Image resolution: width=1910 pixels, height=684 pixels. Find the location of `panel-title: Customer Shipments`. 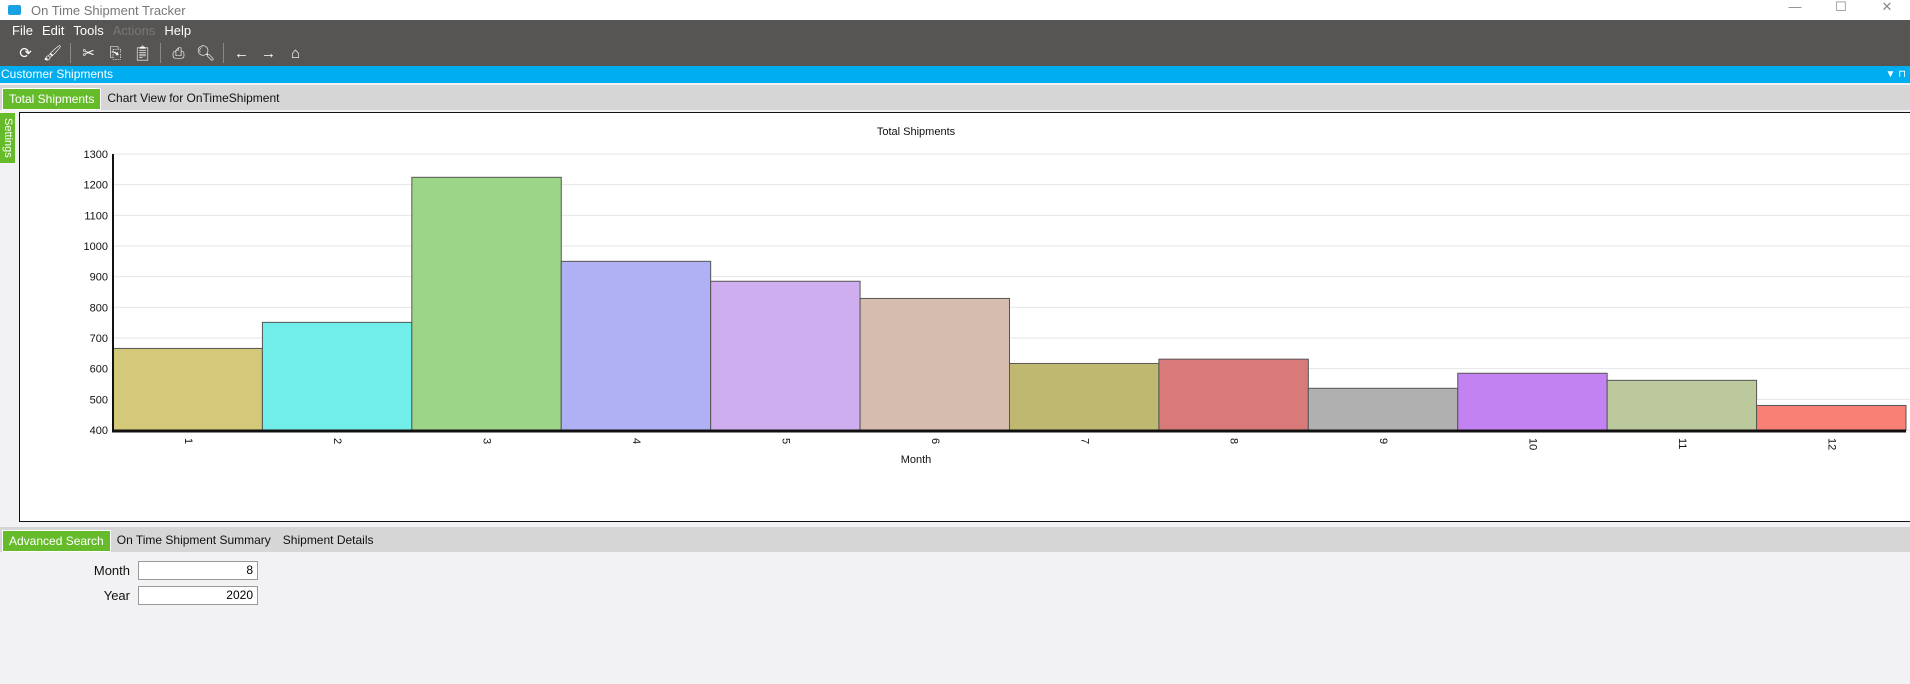

panel-title: Customer Shipments is located at coordinates (57, 74).